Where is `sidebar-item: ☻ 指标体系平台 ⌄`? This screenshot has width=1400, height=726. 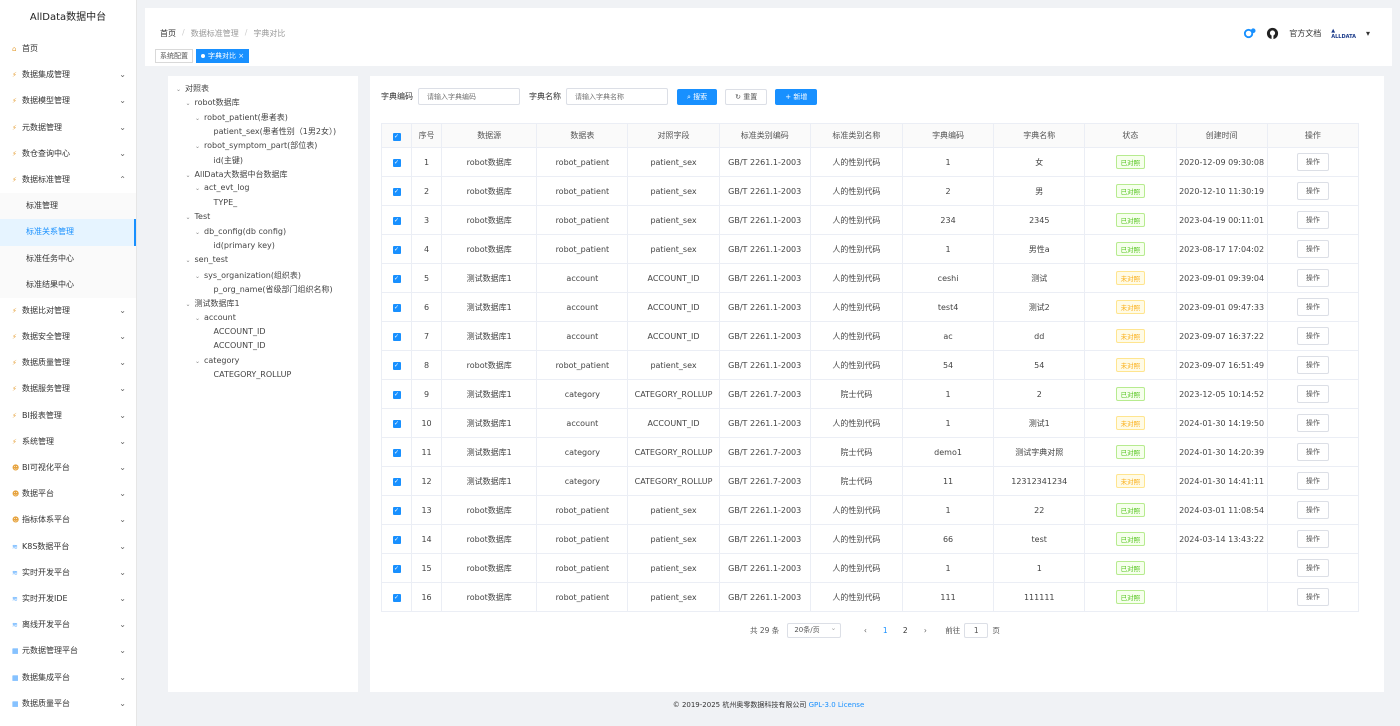 sidebar-item: ☻ 指标体系平台 ⌄ is located at coordinates (68, 520).